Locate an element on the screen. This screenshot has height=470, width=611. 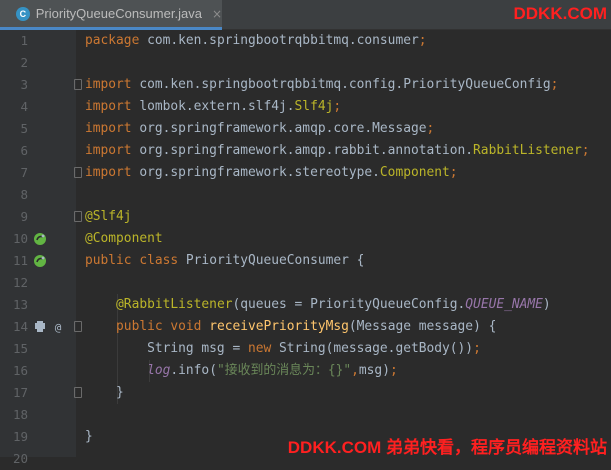
tab-title: PriorityQueueConsumer.java is located at coordinates (118, 13).